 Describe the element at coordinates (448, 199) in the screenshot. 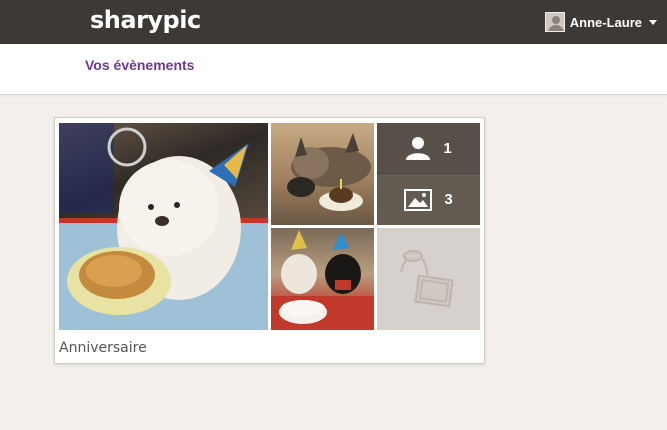

I see `photos-count: 3` at that location.